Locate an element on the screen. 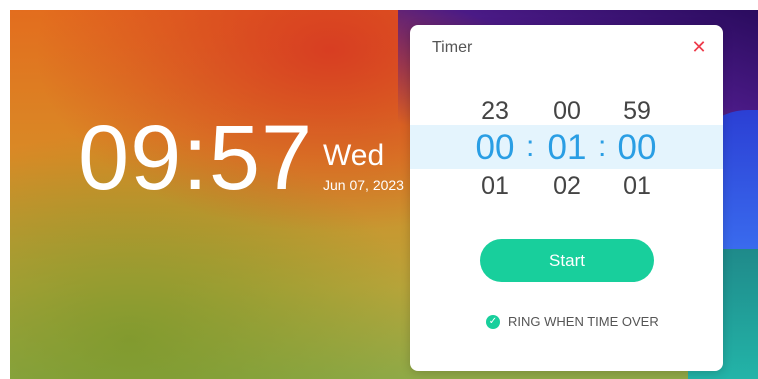  hours-next: 01 is located at coordinates (495, 186).